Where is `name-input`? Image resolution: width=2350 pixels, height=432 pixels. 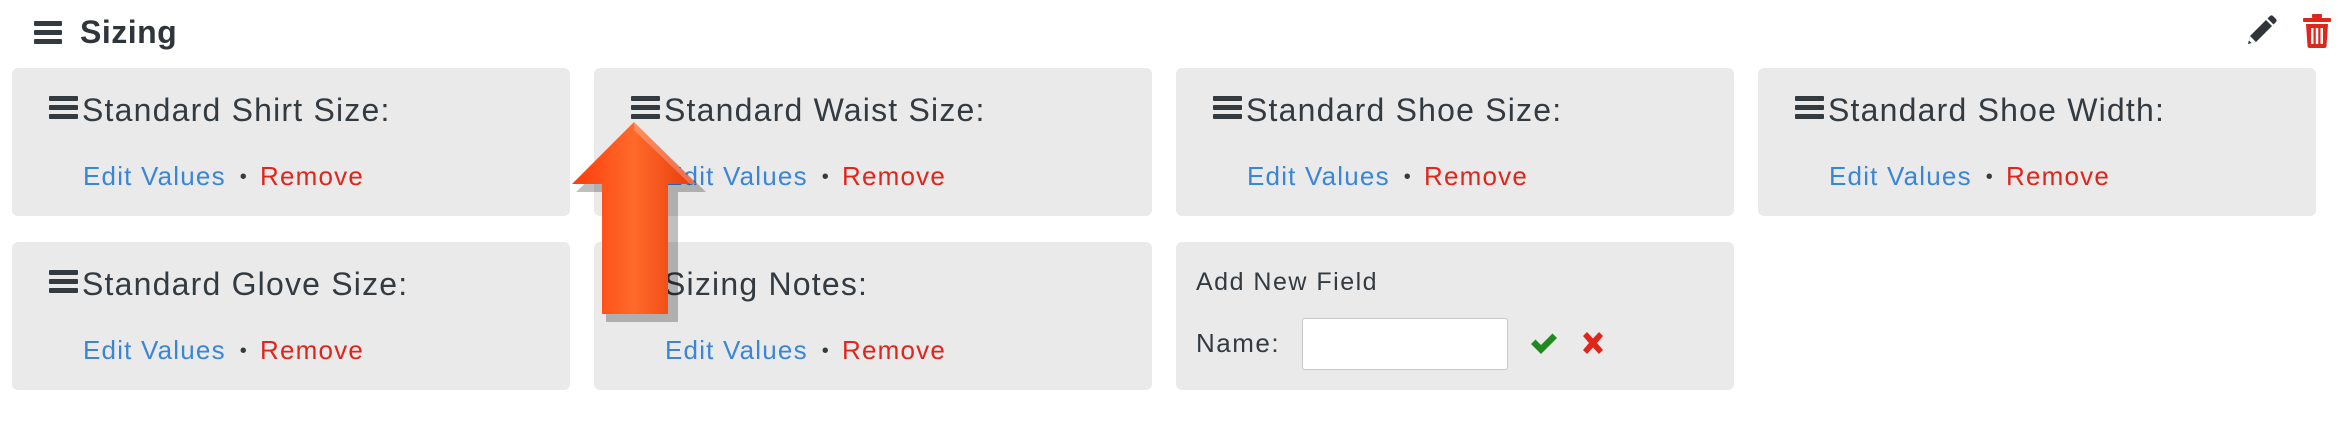 name-input is located at coordinates (1405, 344).